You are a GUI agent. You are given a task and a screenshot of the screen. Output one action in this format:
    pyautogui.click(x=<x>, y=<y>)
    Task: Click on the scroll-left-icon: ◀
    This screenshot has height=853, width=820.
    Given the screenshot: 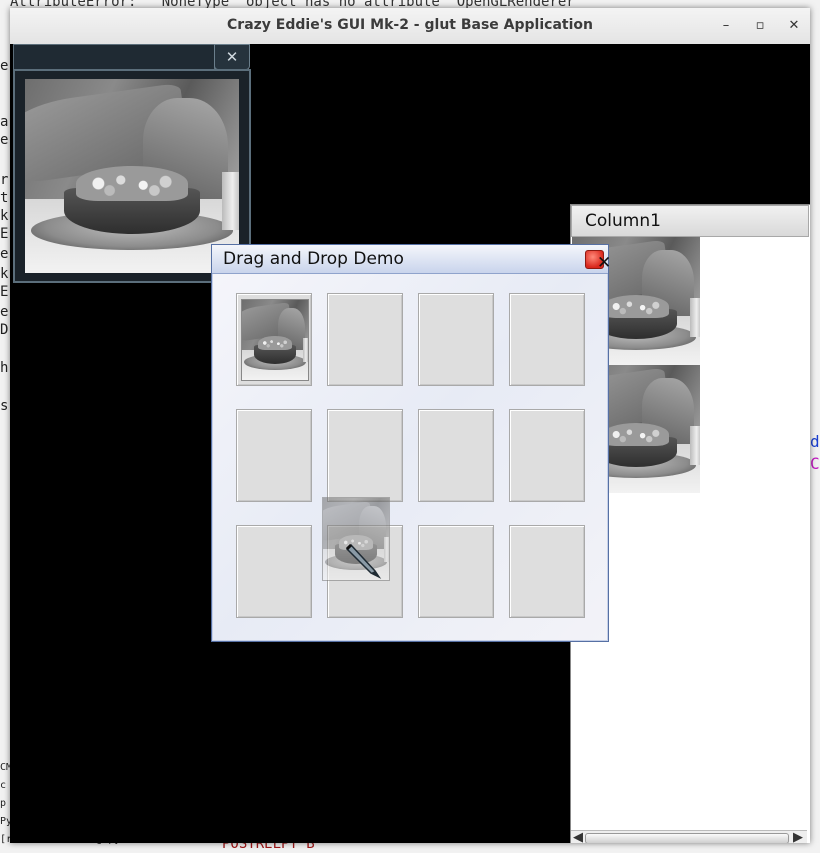 What is the action you would take?
    pyautogui.click(x=578, y=836)
    